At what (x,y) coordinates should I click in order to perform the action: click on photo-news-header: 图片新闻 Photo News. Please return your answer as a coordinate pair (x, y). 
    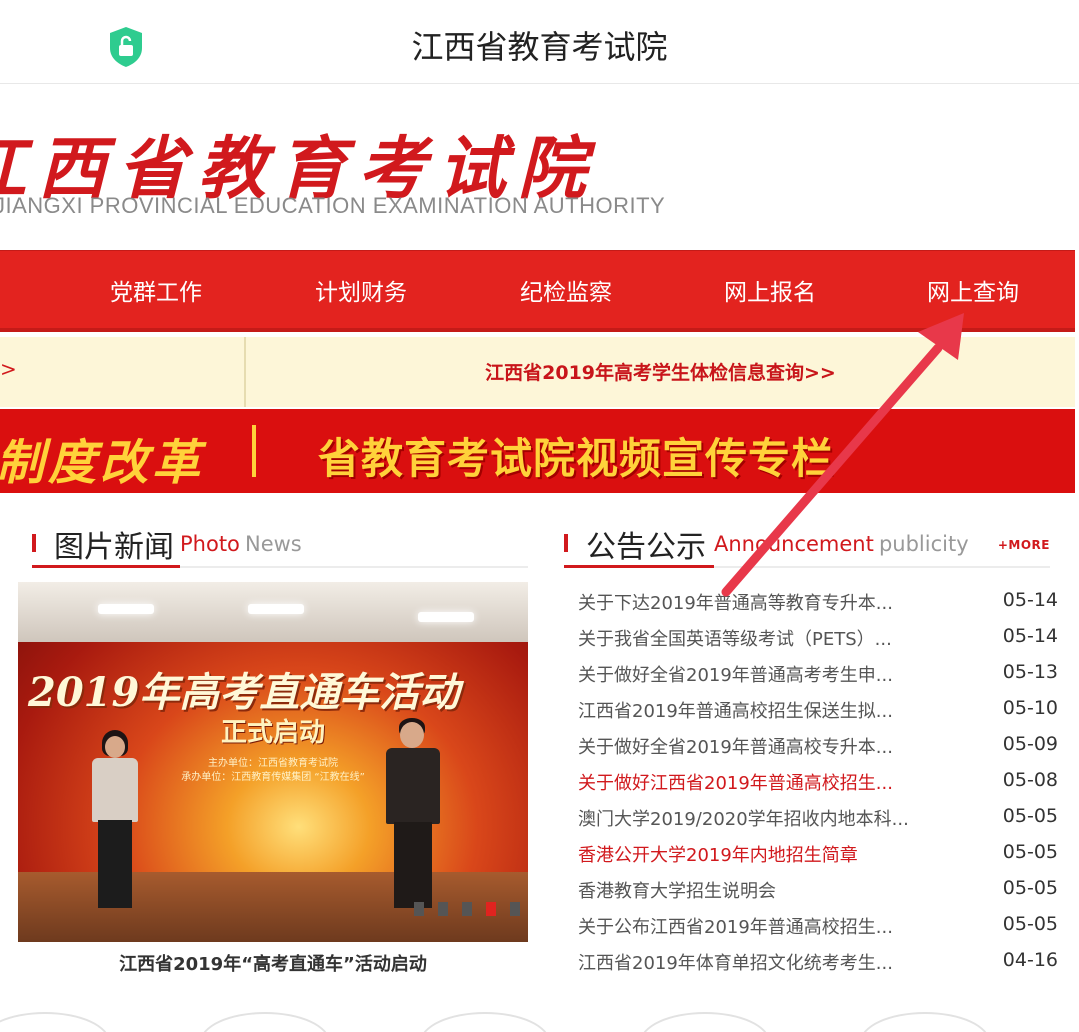
    Looking at the image, I should click on (280, 548).